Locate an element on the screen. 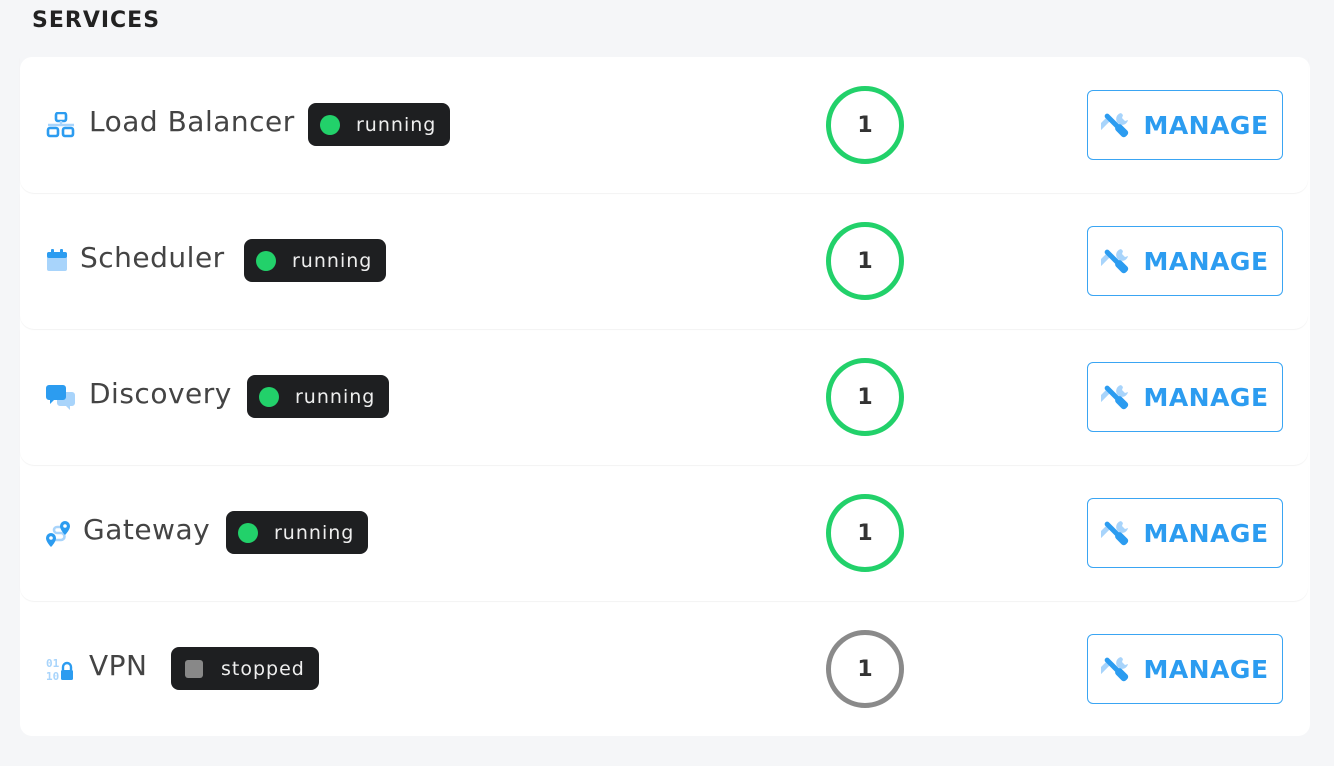  section-title: SERVICES is located at coordinates (96, 20).